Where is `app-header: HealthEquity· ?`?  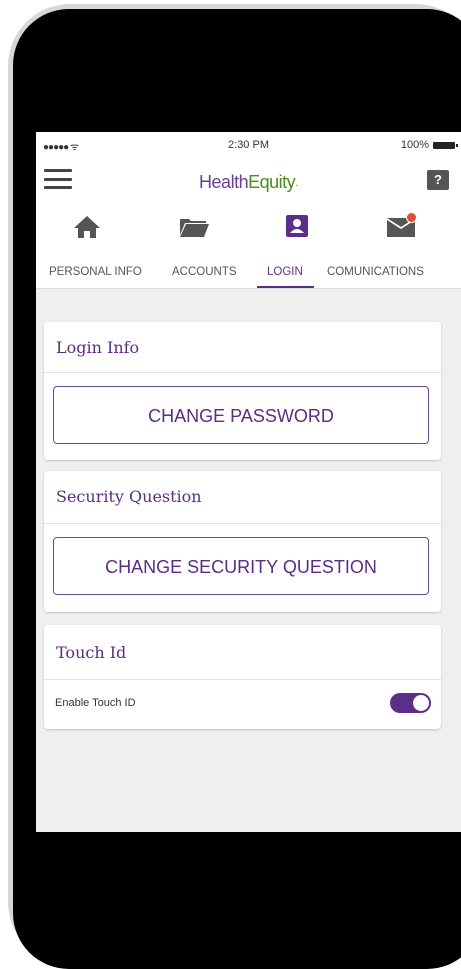 app-header: HealthEquity· ? is located at coordinates (248, 181).